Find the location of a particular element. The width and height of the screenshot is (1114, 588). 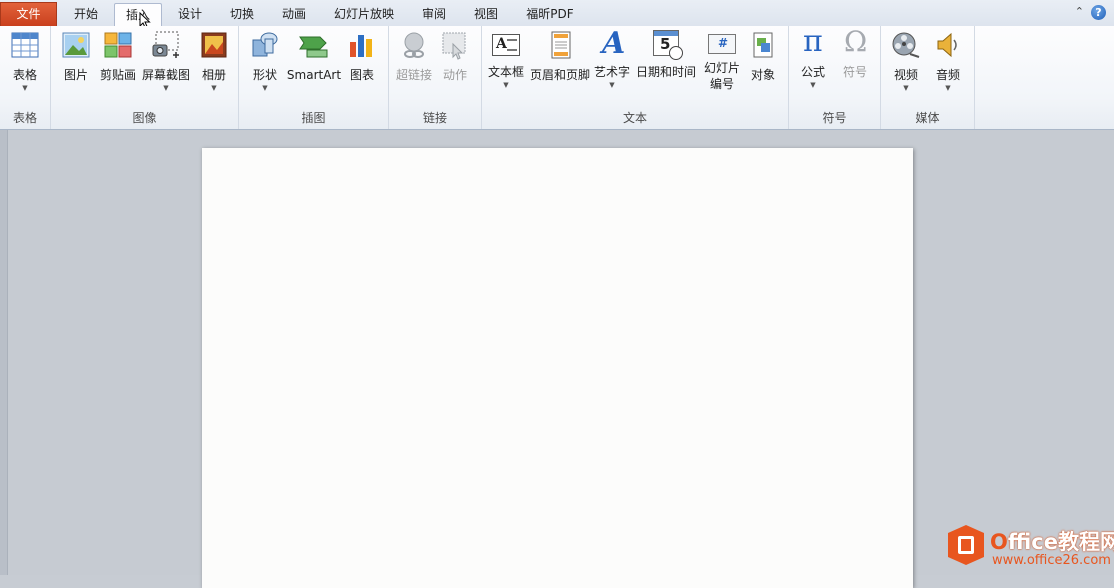

symbol-label: 符号 is located at coordinates (854, 72).